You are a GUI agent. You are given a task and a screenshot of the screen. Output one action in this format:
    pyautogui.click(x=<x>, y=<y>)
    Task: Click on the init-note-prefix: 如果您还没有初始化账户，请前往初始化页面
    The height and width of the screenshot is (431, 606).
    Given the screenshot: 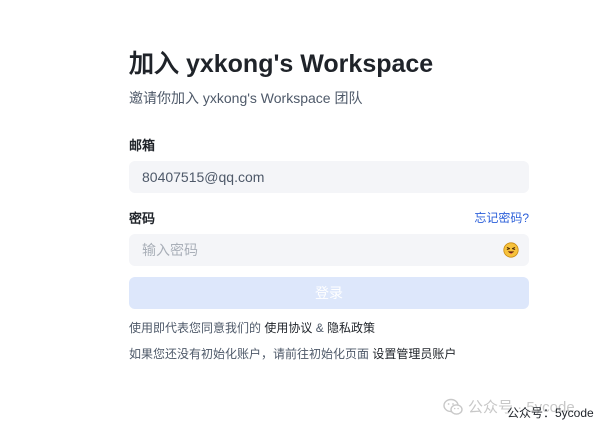 What is the action you would take?
    pyautogui.click(x=251, y=354)
    